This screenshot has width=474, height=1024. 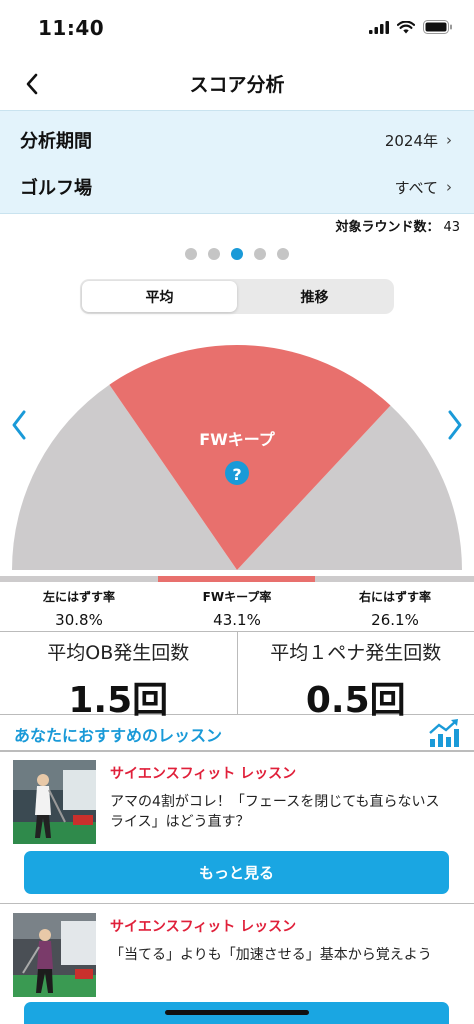 I want to click on nav-bar: スコア分析, so click(x=237, y=84).